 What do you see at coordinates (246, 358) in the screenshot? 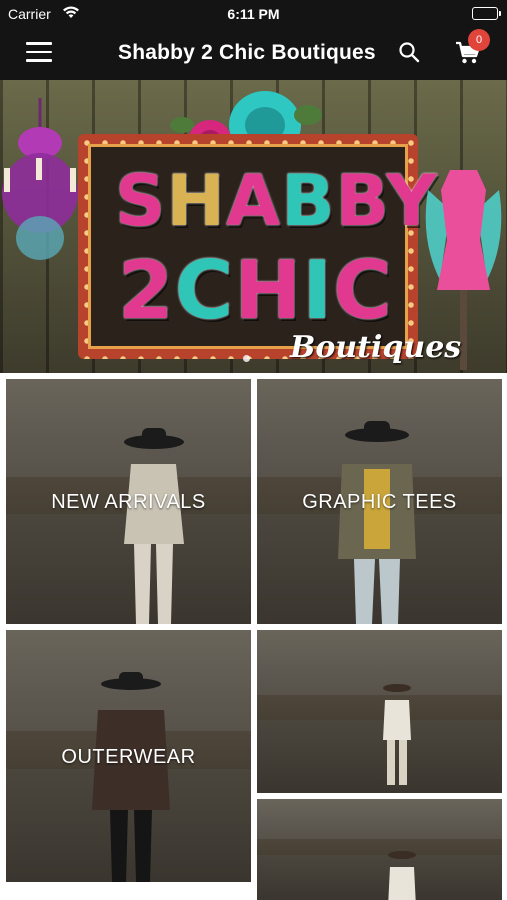
I see `carousel-page-indicator` at bounding box center [246, 358].